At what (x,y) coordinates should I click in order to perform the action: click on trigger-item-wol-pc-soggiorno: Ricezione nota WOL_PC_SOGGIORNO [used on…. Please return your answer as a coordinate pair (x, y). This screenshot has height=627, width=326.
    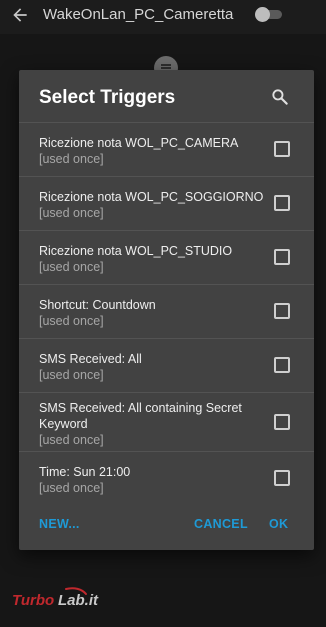
    Looking at the image, I should click on (166, 203).